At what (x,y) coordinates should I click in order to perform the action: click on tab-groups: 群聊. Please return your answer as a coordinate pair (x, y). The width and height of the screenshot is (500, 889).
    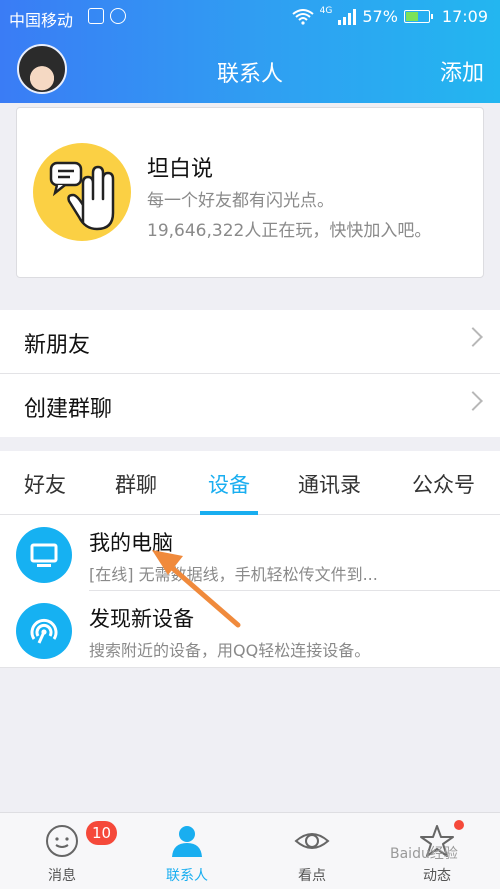
    Looking at the image, I should click on (136, 484).